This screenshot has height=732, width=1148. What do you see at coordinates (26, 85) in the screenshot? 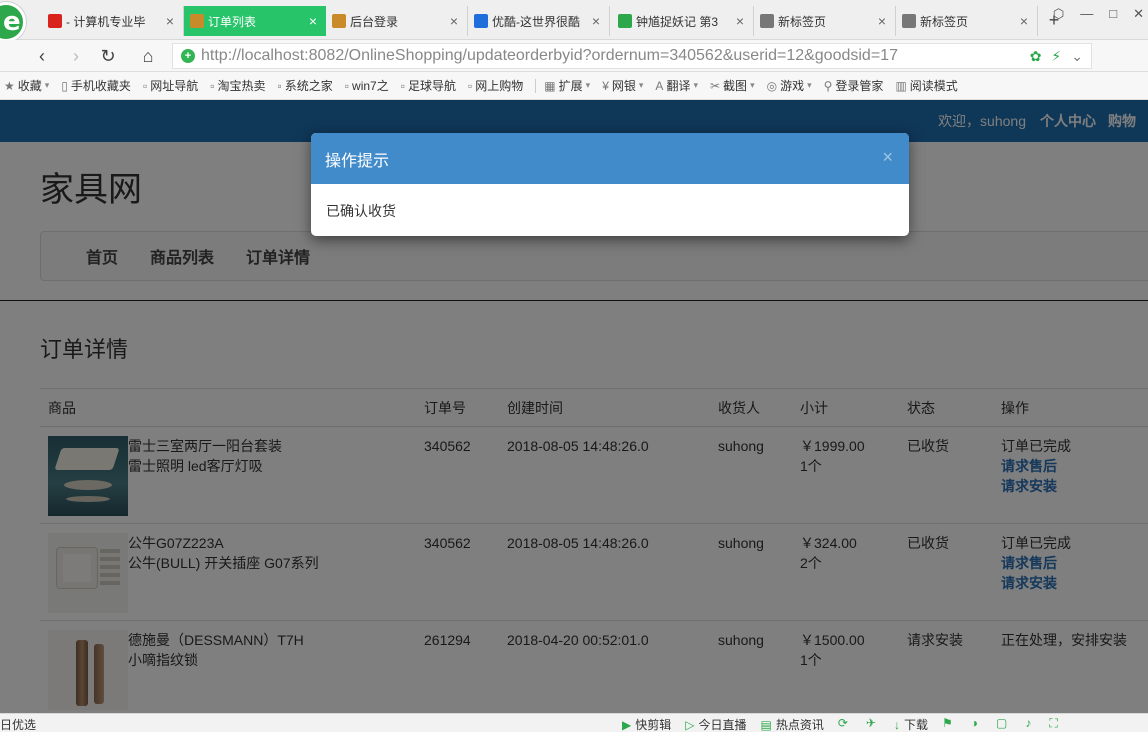
I see `bookmark-item: ★ 收藏 ▾` at bounding box center [26, 85].